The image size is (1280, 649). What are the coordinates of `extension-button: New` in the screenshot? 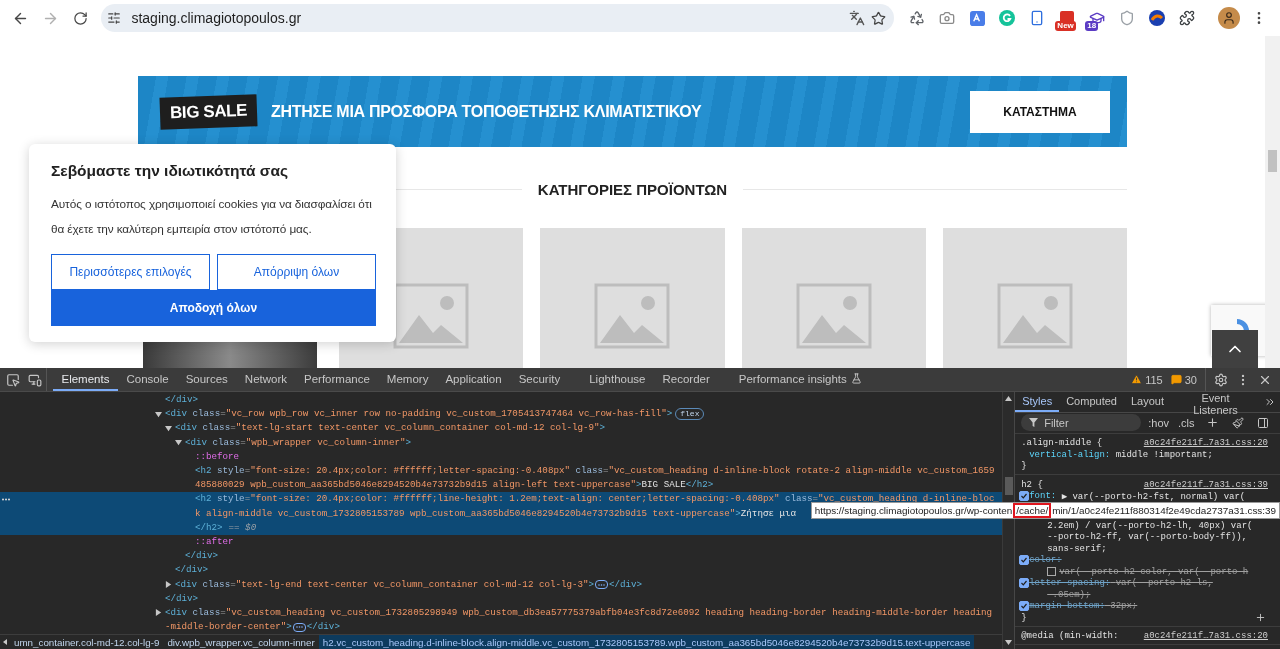 It's located at (1067, 18).